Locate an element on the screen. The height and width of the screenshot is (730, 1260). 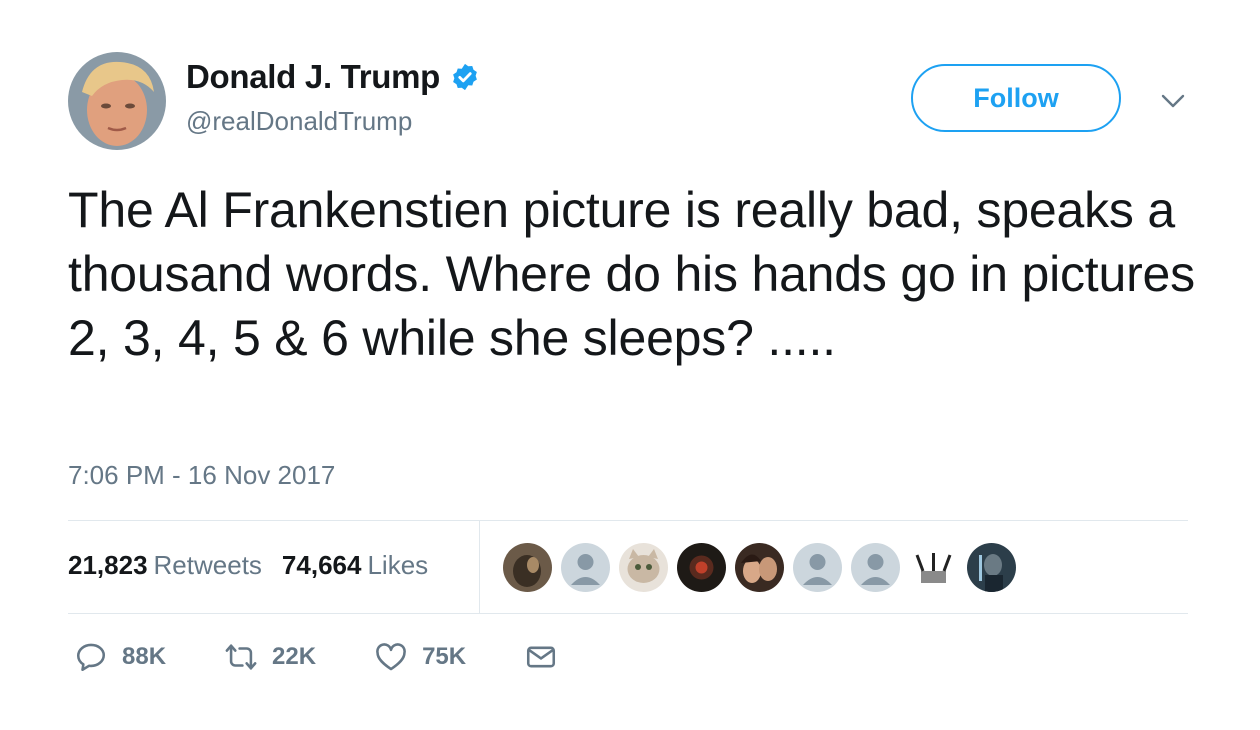
retweets-stat: 21,823 Retweets is located at coordinates (165, 565).